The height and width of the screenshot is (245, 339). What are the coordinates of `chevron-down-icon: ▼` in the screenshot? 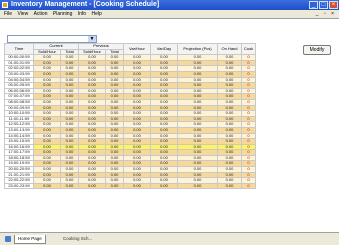 It's located at (92, 39).